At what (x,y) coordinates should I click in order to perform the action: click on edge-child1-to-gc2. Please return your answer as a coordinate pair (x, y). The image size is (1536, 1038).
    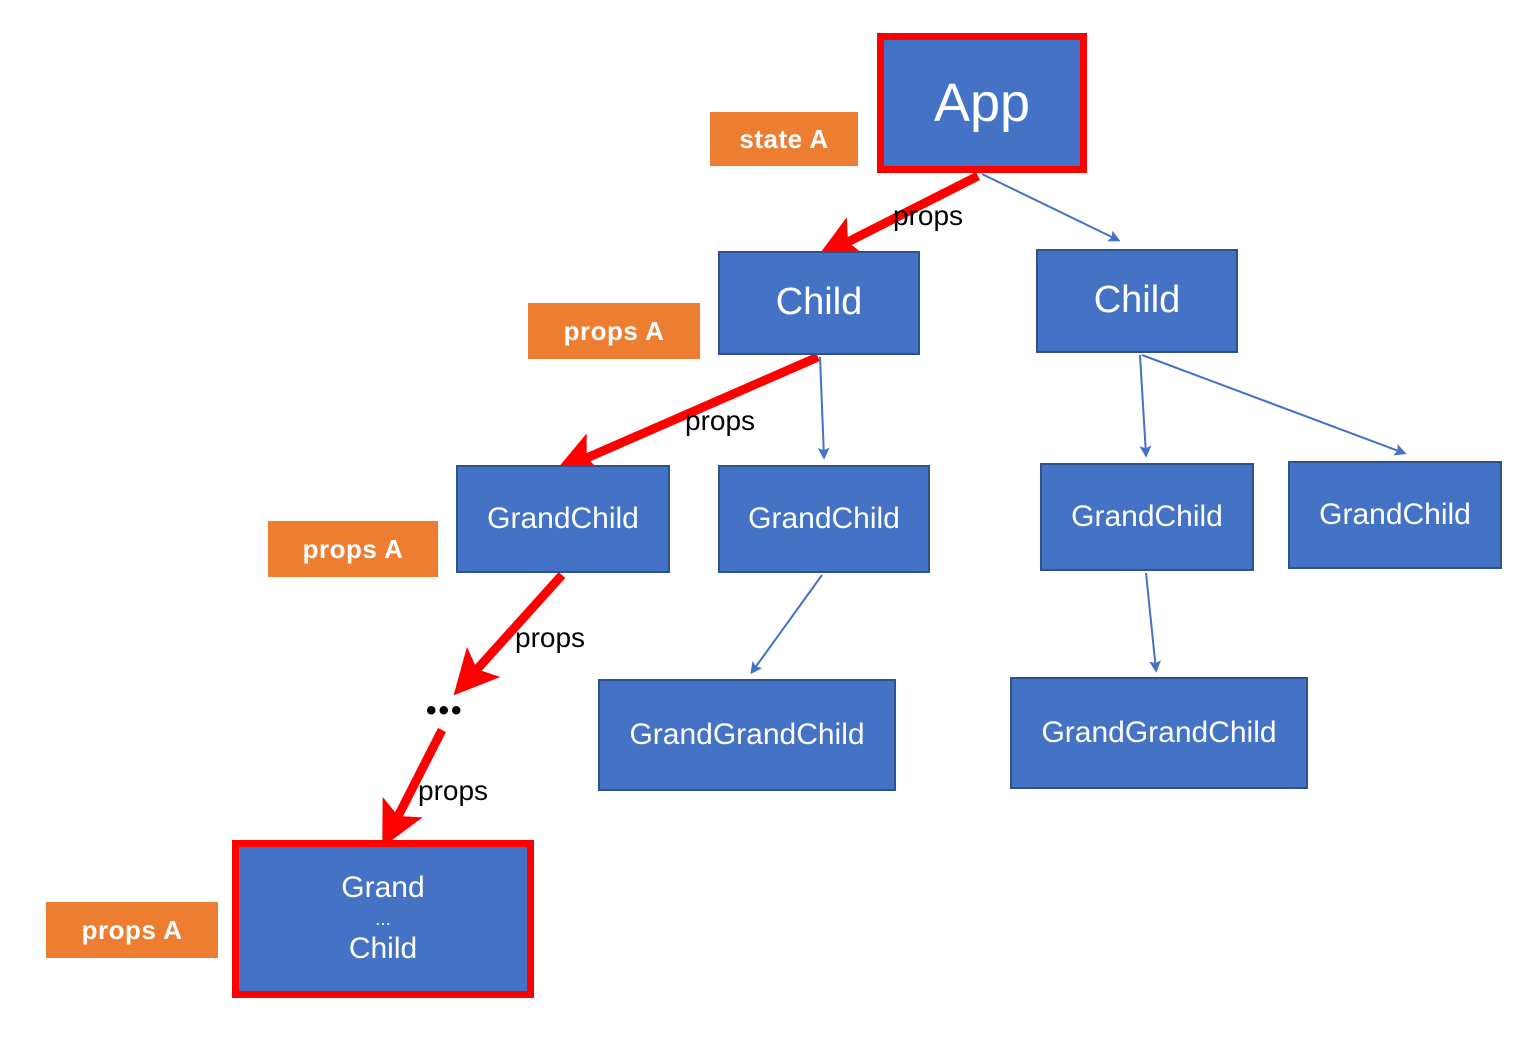
    Looking at the image, I should click on (823, 408).